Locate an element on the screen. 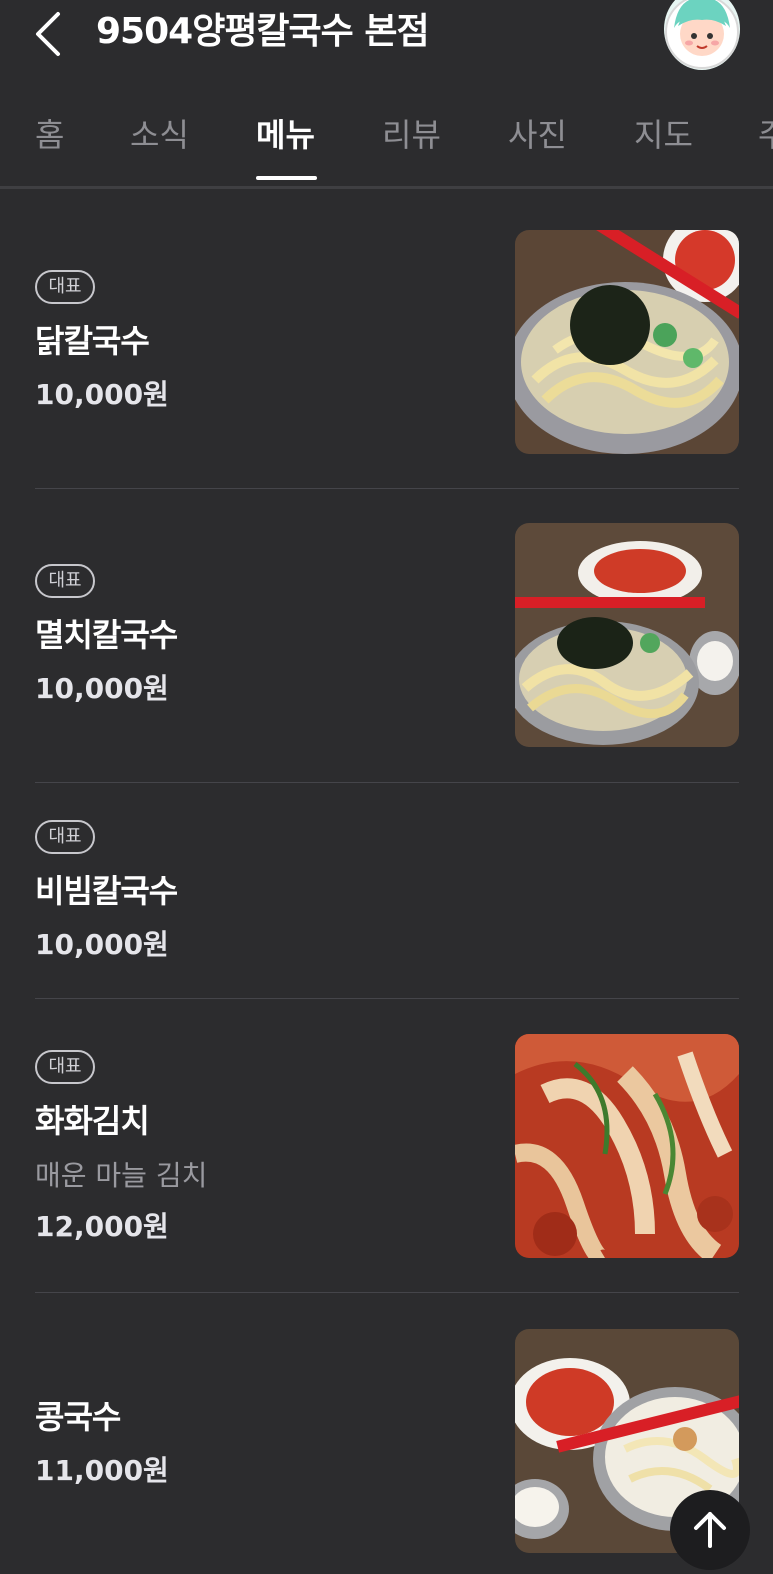  arrow-up-icon is located at coordinates (710, 1530).